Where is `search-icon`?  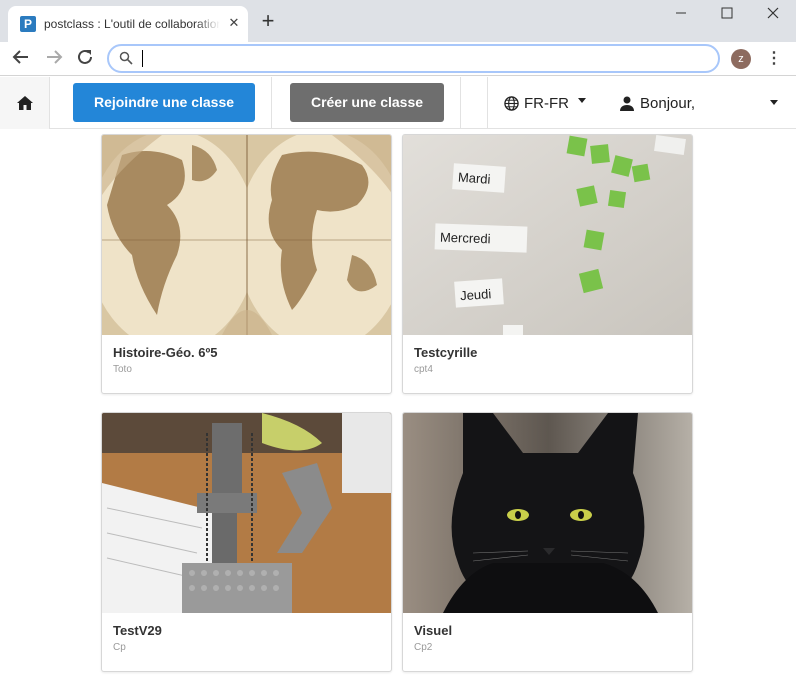 search-icon is located at coordinates (126, 58).